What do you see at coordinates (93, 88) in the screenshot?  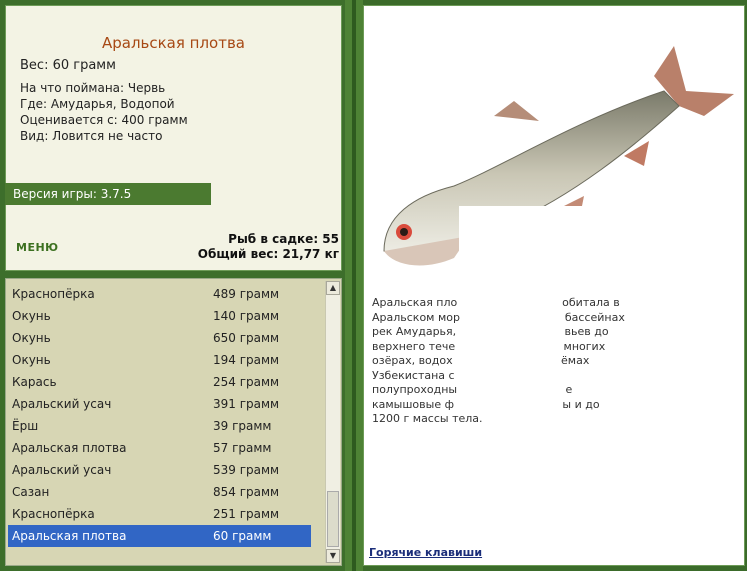 I see `detail-bait: На что поймана: Червь` at bounding box center [93, 88].